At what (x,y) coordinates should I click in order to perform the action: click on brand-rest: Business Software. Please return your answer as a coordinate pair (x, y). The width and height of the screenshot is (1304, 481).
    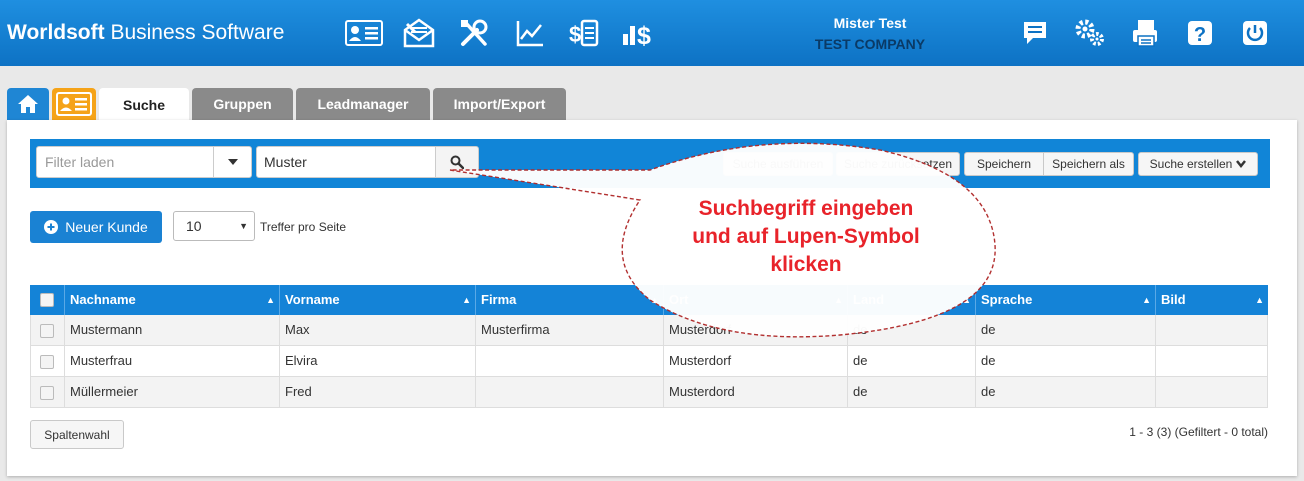
    Looking at the image, I should click on (197, 32).